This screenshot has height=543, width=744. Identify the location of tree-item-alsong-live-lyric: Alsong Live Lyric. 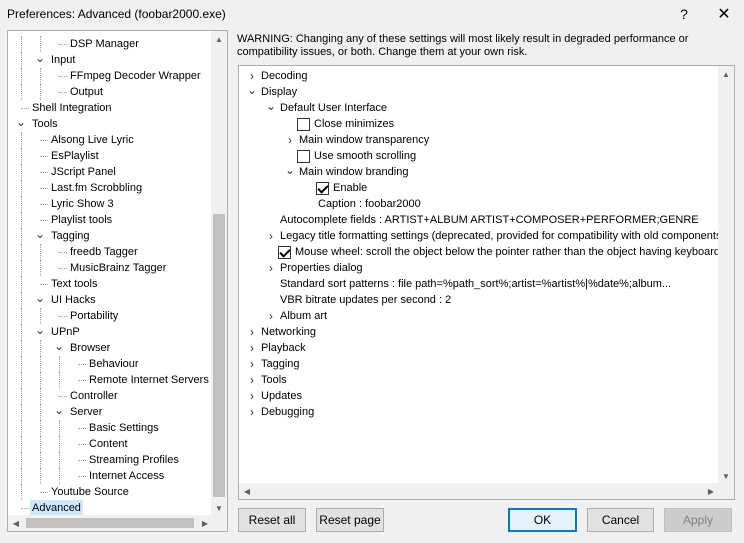
(110, 140).